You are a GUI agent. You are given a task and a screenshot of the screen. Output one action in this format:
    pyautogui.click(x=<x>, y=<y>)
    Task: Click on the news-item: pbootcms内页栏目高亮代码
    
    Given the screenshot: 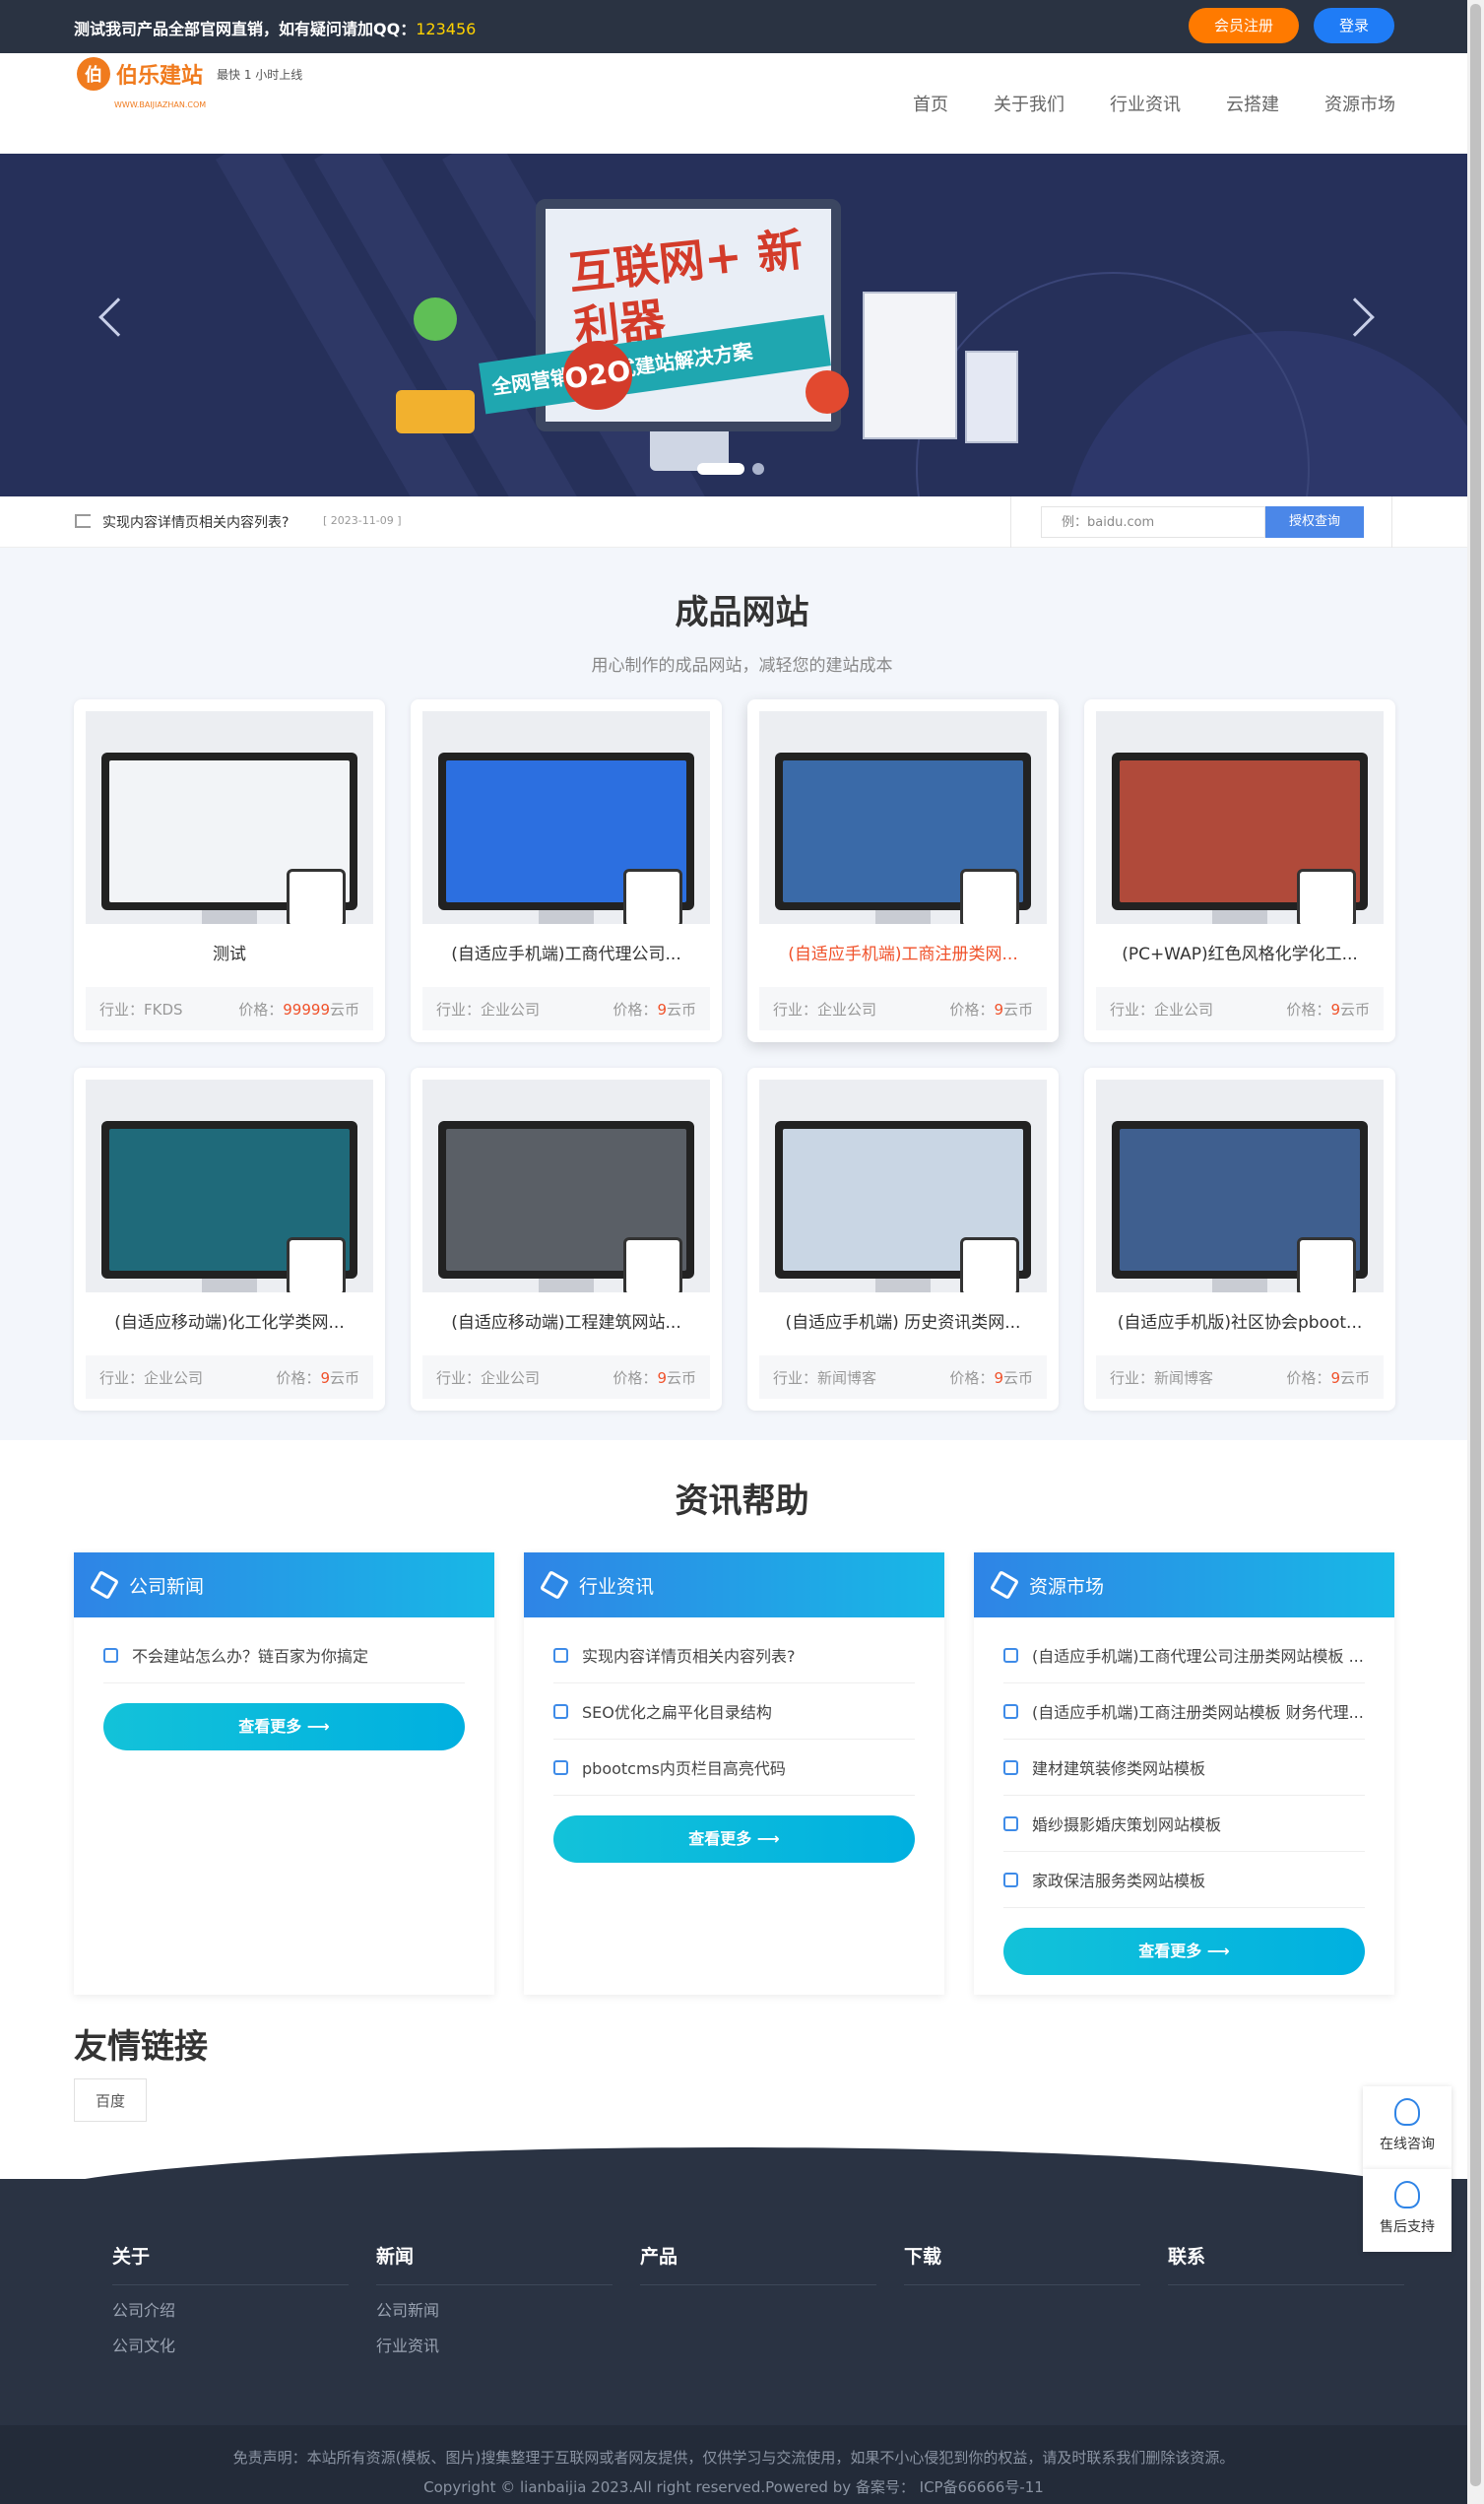 What is the action you would take?
    pyautogui.click(x=734, y=1768)
    